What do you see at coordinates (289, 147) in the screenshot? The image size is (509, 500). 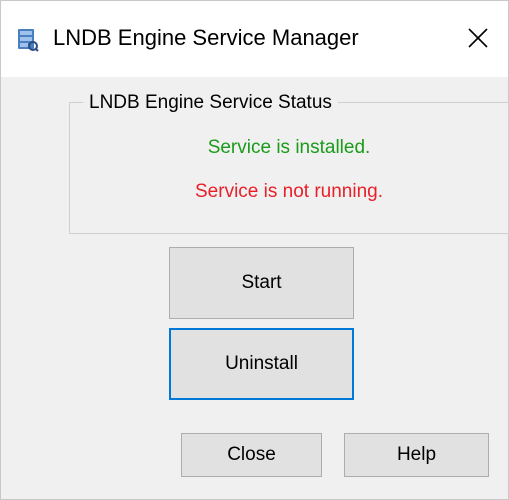 I see `installed-status-text: Service is installed.` at bounding box center [289, 147].